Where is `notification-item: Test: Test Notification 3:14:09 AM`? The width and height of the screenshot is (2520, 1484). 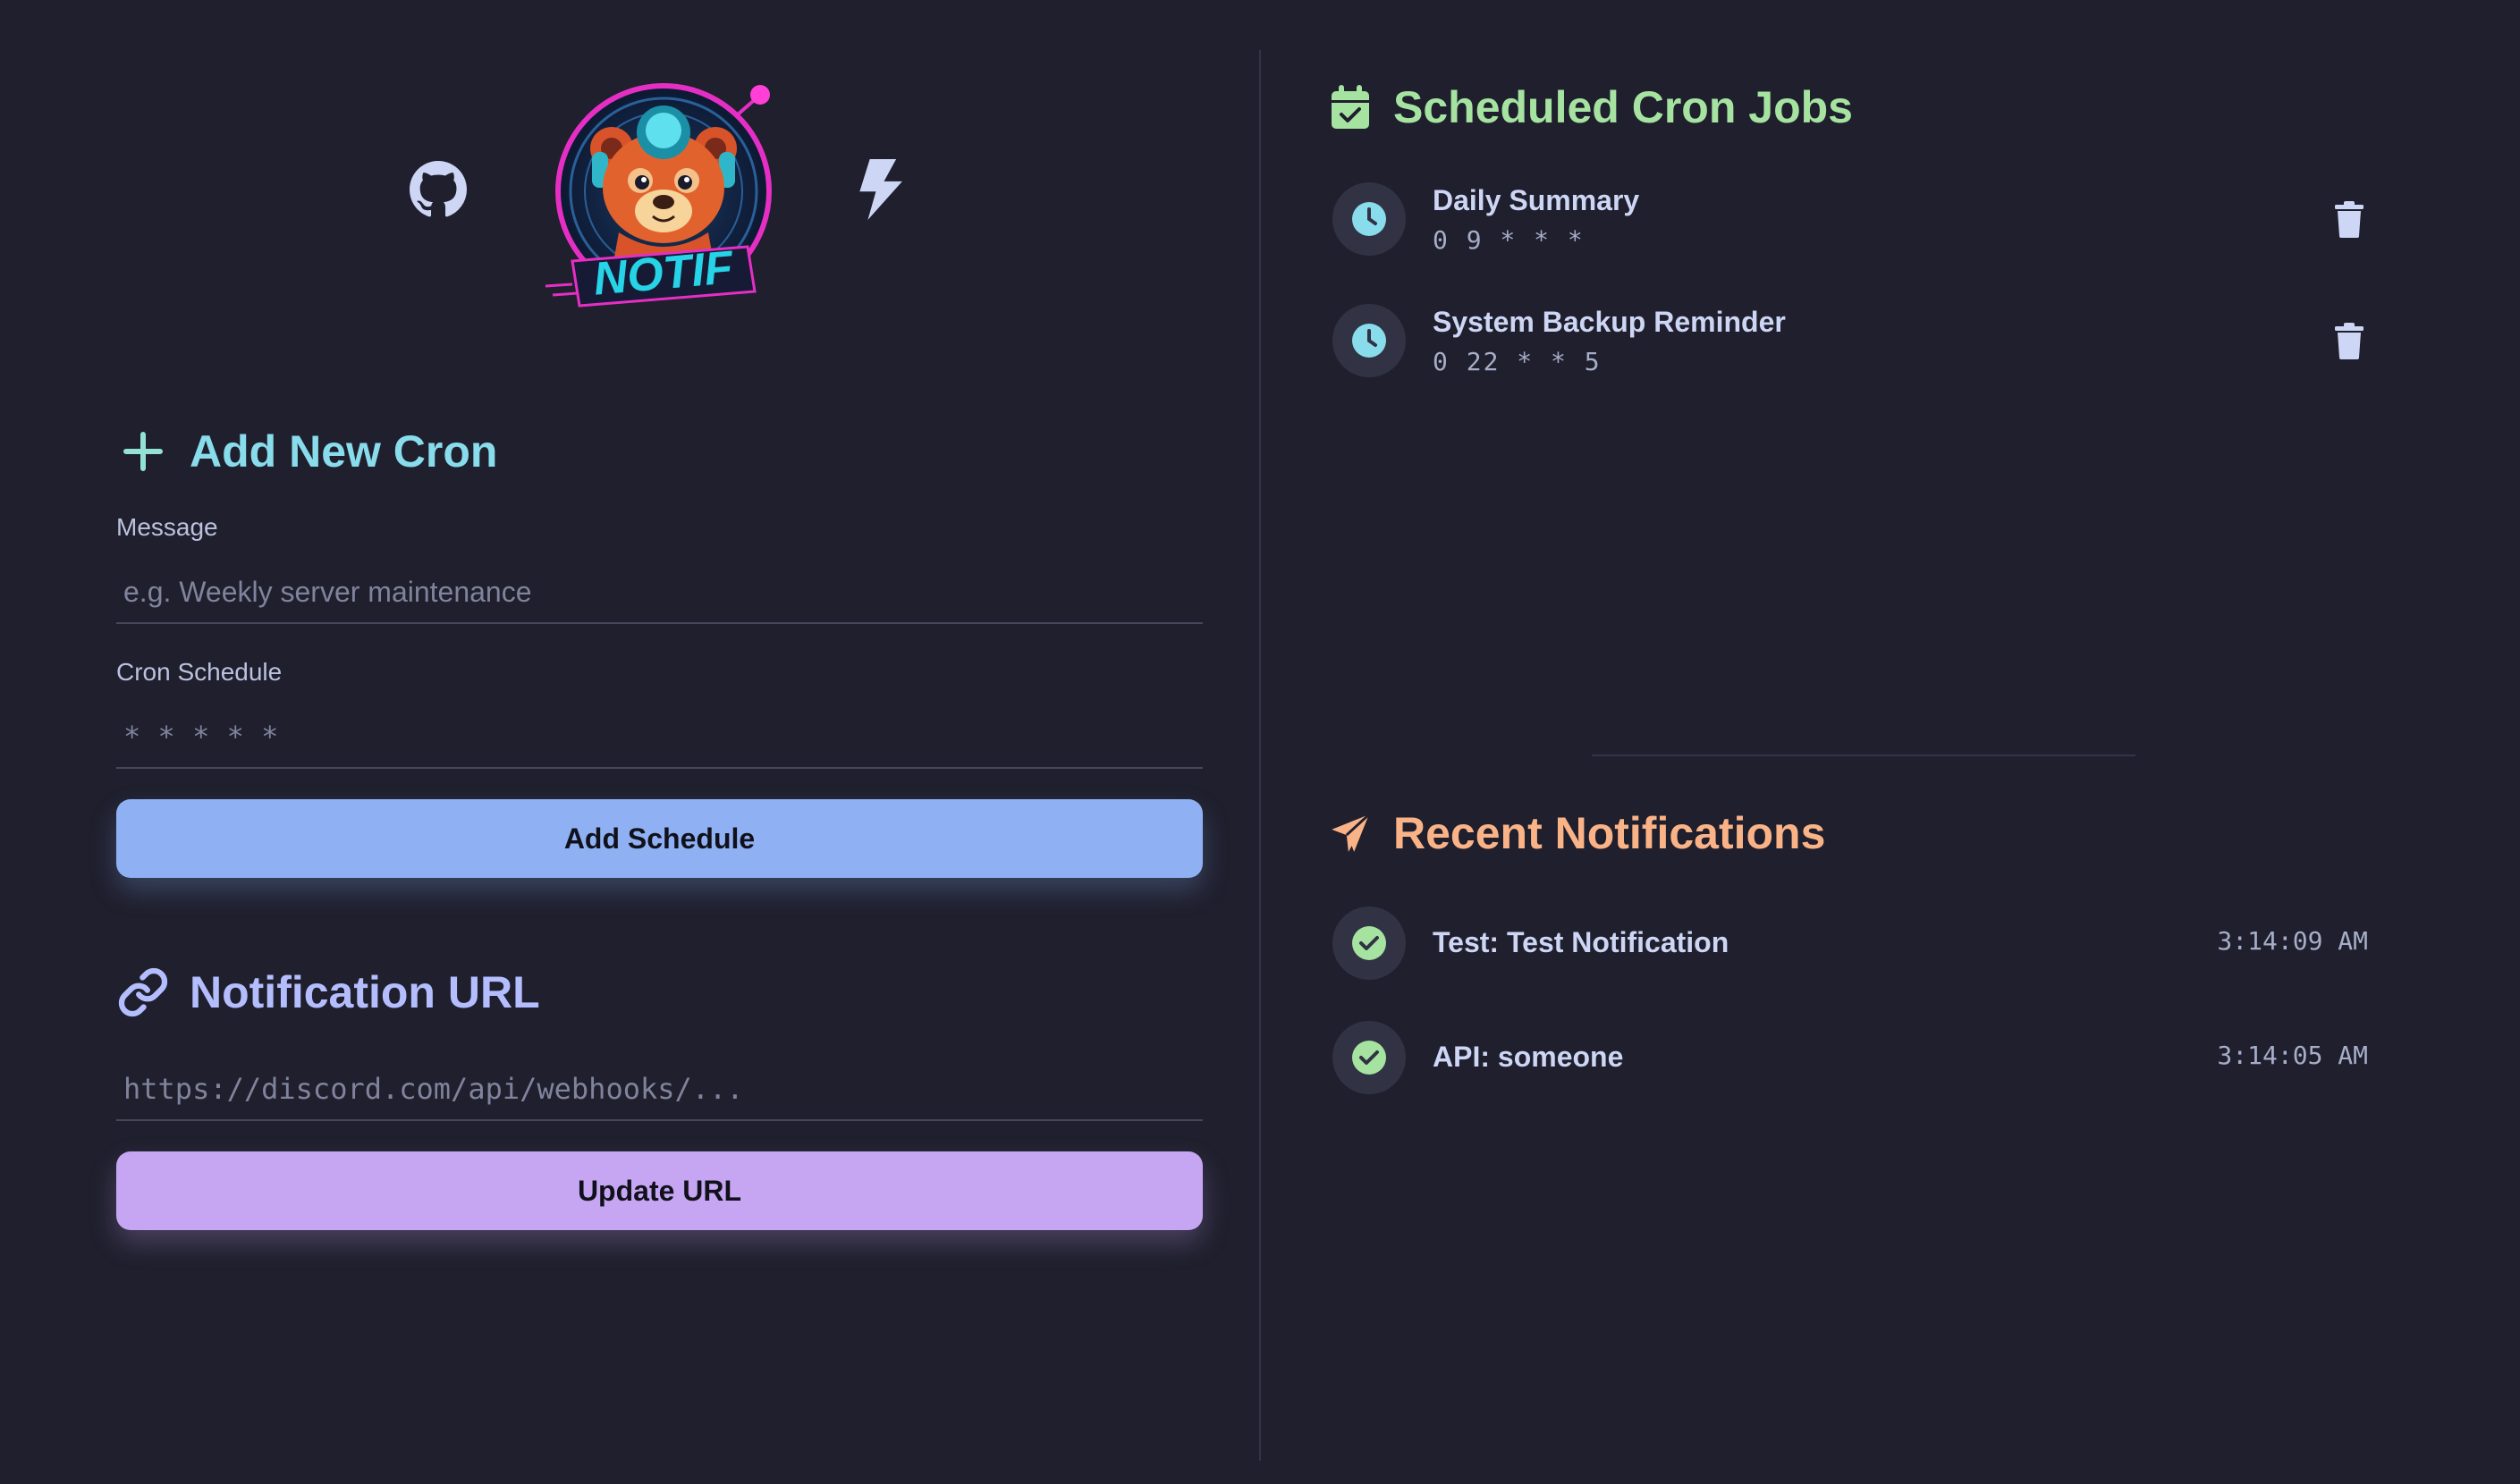
notification-item: Test: Test Notification 3:14:09 AM is located at coordinates (1851, 946).